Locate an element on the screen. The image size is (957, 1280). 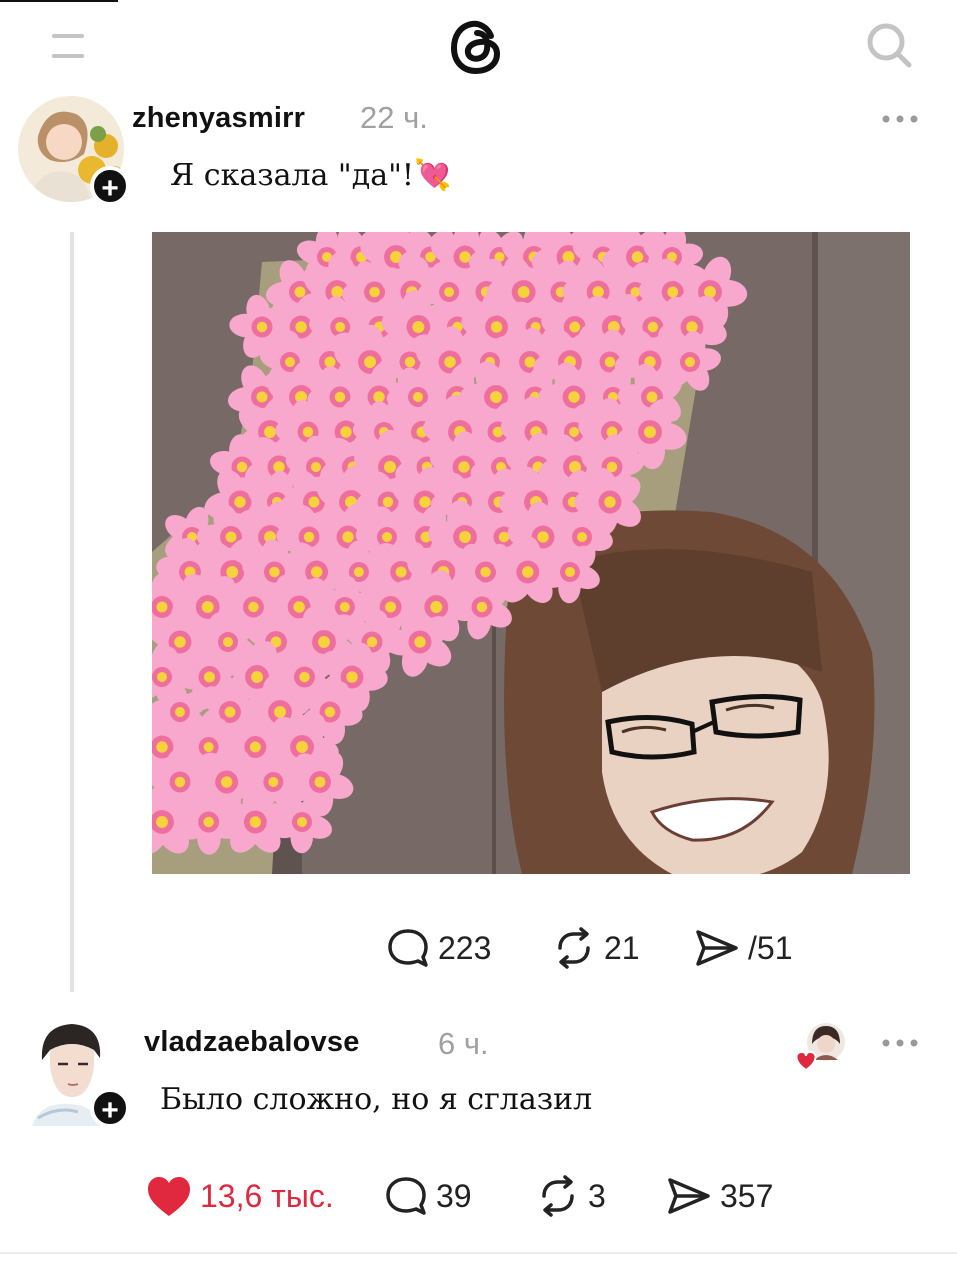
reply-count: 223 is located at coordinates (465, 947).